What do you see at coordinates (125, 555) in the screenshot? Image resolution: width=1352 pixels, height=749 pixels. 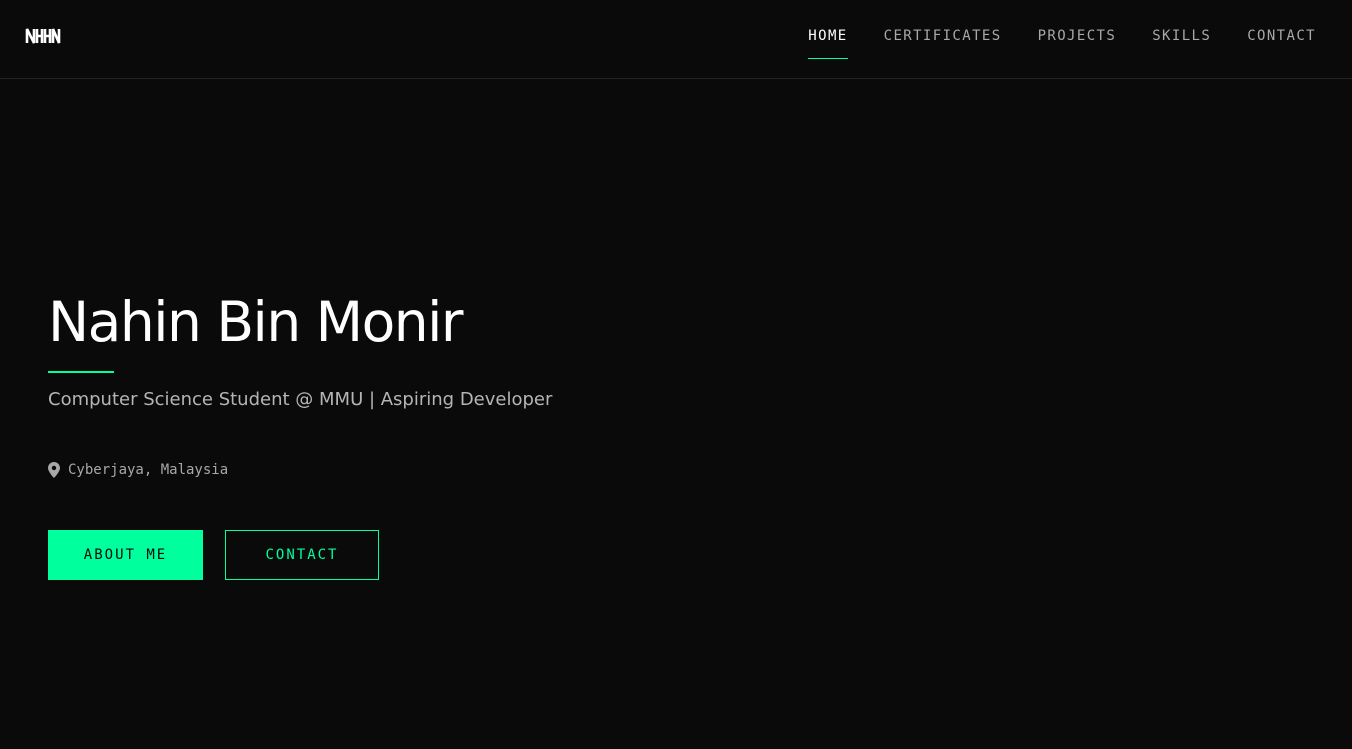 I see `about-me-button: ABOUT ME` at bounding box center [125, 555].